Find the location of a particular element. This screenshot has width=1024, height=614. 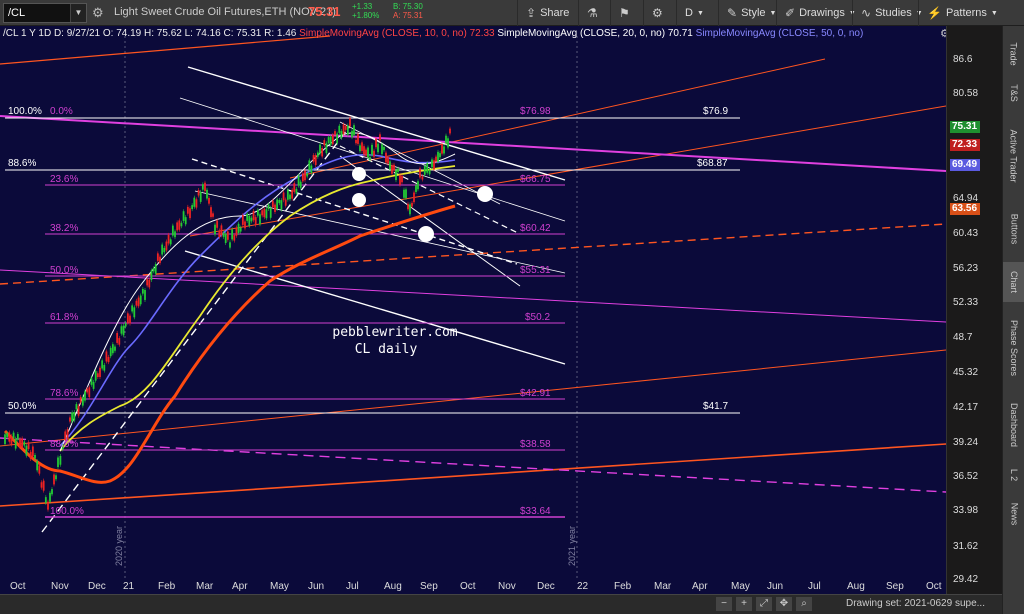

settings-button: ⚙ is located at coordinates (657, 13).